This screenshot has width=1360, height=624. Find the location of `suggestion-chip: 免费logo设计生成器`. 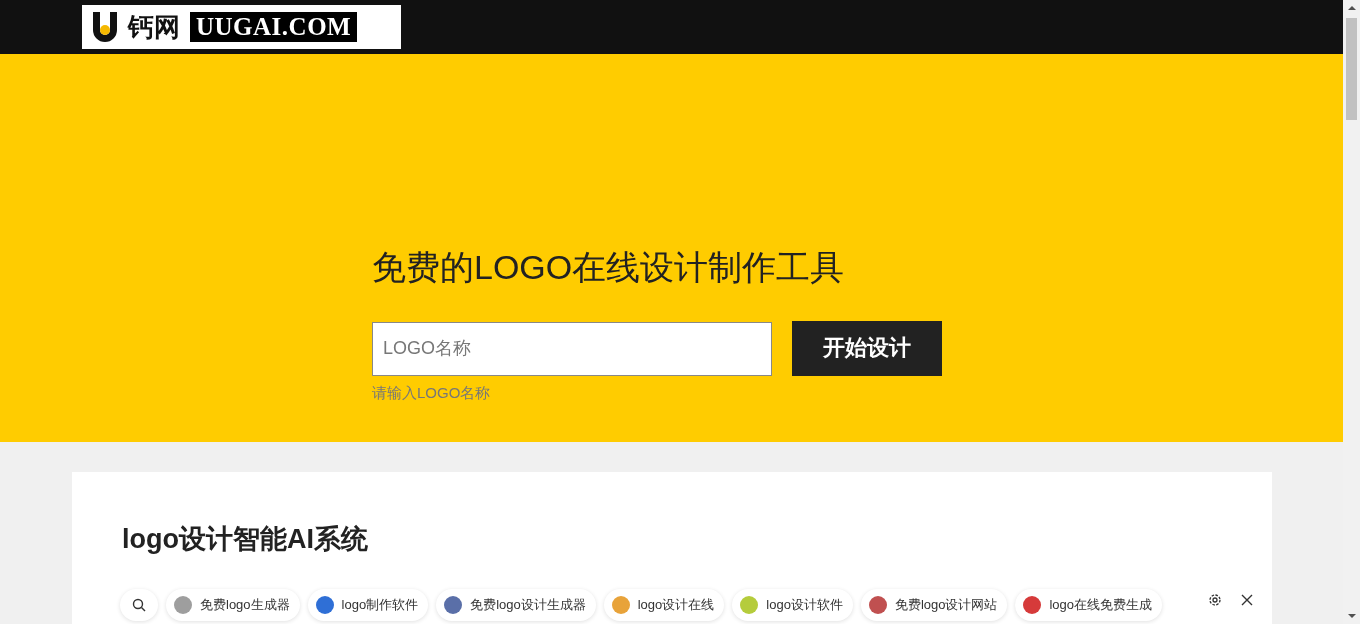

suggestion-chip: 免费logo设计生成器 is located at coordinates (516, 605).